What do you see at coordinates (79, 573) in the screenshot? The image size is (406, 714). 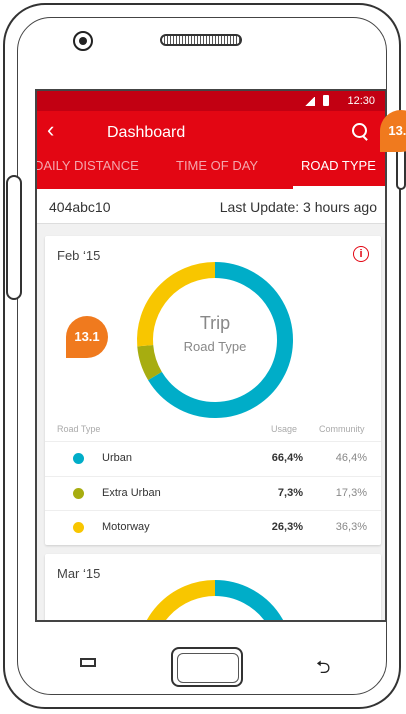 I see `card-period: Mar ‘15` at bounding box center [79, 573].